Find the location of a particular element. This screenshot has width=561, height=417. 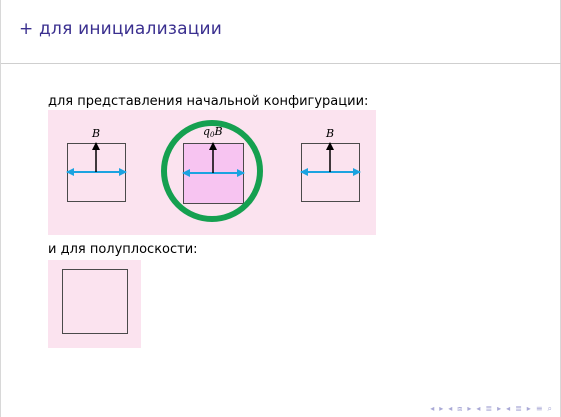

cell-label-middle: q0B is located at coordinates (213, 132).